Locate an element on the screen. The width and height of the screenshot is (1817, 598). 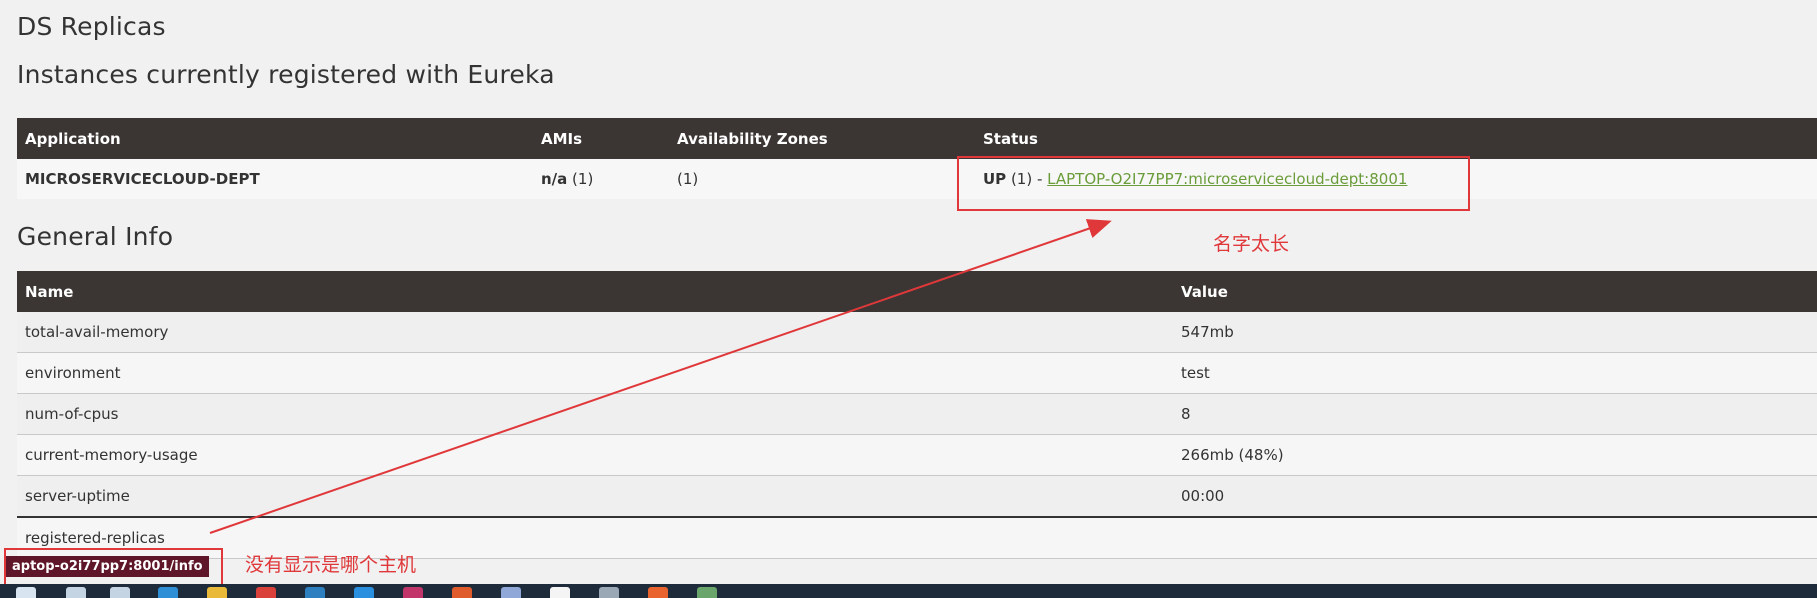
app3-icon is located at coordinates (609, 592).